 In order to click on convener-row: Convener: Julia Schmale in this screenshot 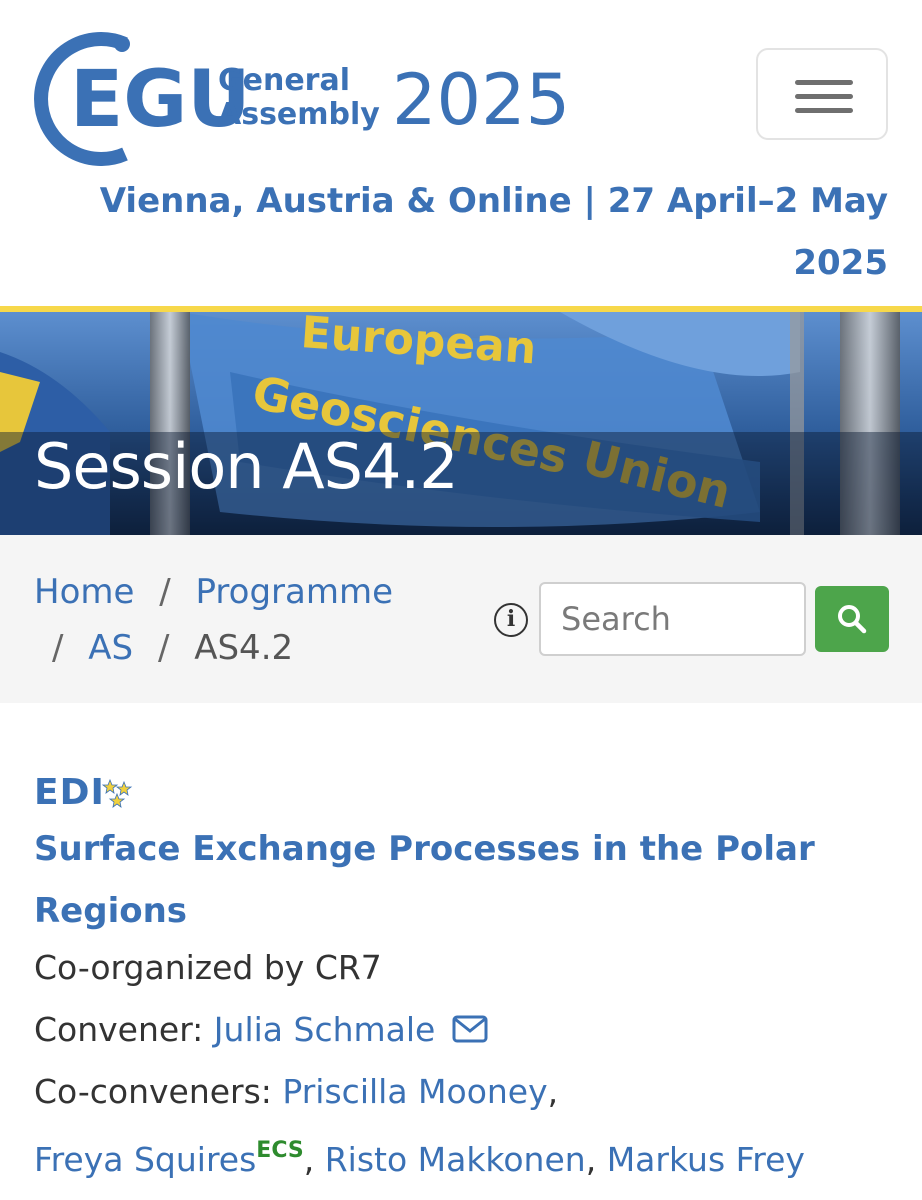, I will do `click(261, 1029)`.